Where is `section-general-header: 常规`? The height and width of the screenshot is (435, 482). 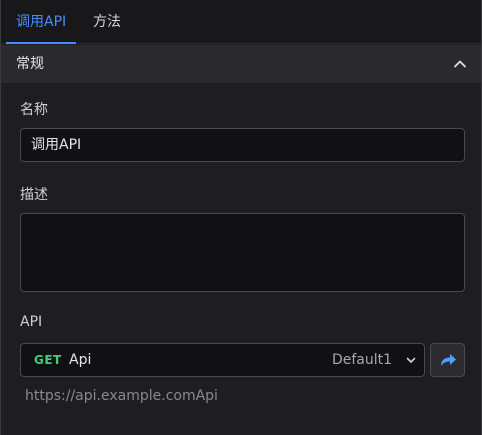 section-general-header: 常规 is located at coordinates (241, 64).